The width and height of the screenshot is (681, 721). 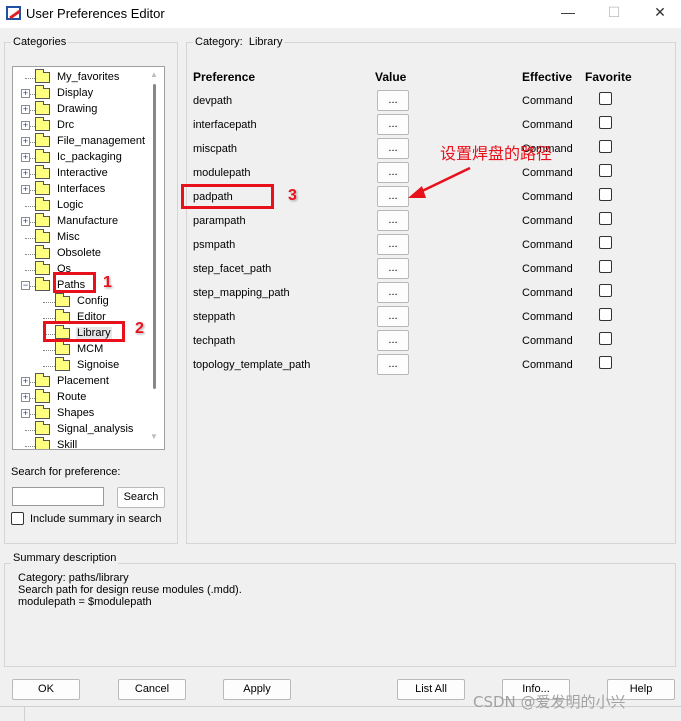 I want to click on preference-row: step_mapping_path... Command, so click(x=433, y=295).